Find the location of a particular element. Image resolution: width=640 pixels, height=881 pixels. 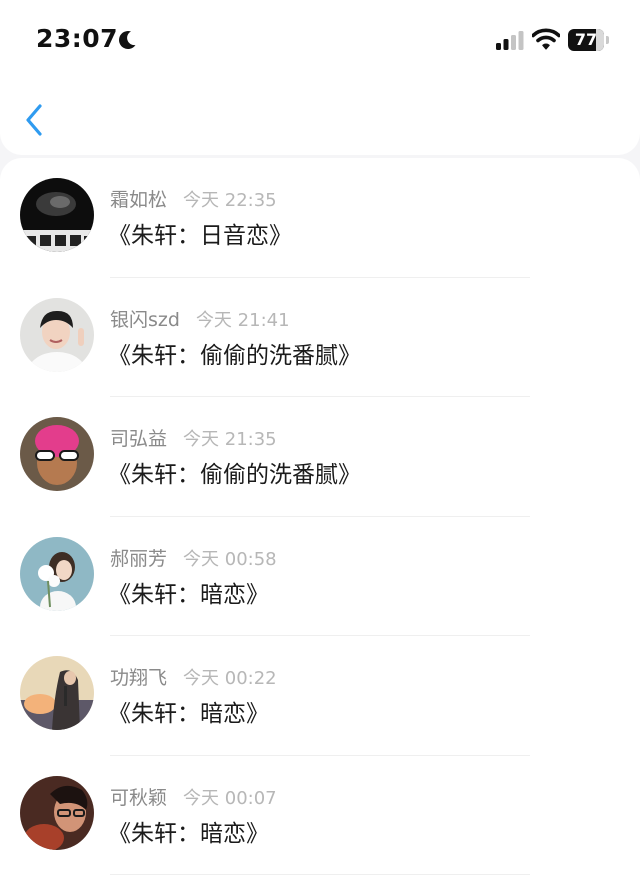

message-meta: 银闪szd 今天 21:41 is located at coordinates (200, 320).